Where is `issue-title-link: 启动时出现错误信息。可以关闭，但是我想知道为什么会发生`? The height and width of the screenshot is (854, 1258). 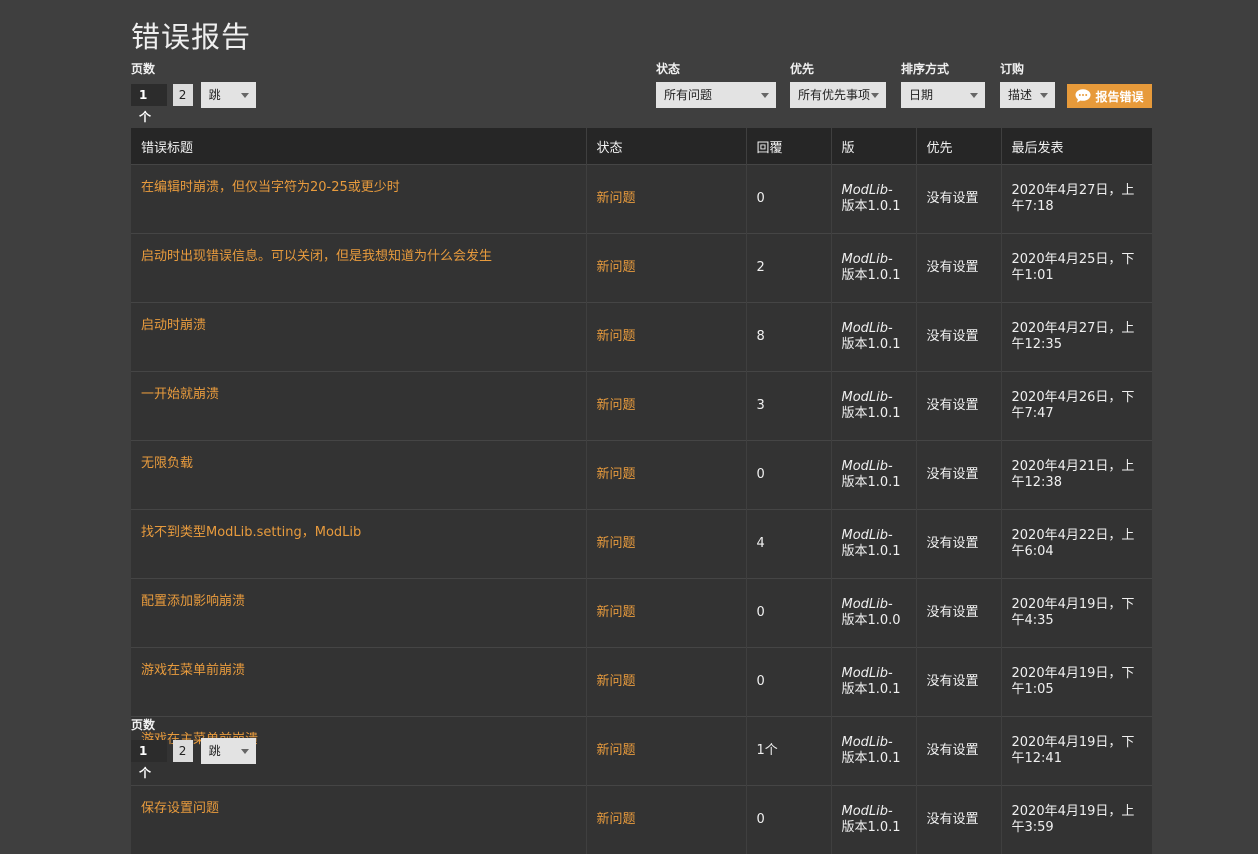 issue-title-link: 启动时出现错误信息。可以关闭，但是我想知道为什么会发生 is located at coordinates (316, 256).